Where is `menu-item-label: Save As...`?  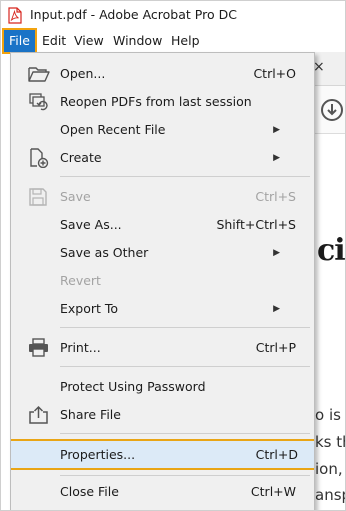 menu-item-label: Save As... is located at coordinates (91, 224).